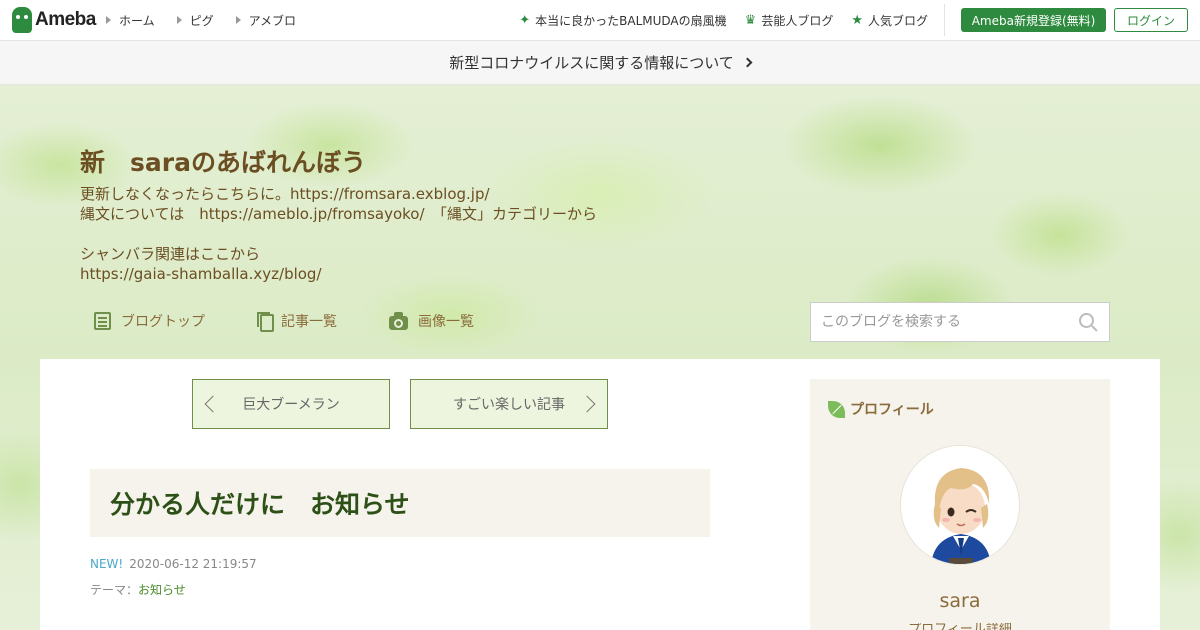 Image resolution: width=1200 pixels, height=630 pixels. Describe the element at coordinates (897, 20) in the screenshot. I see `link-label: 人気ブログ` at that location.